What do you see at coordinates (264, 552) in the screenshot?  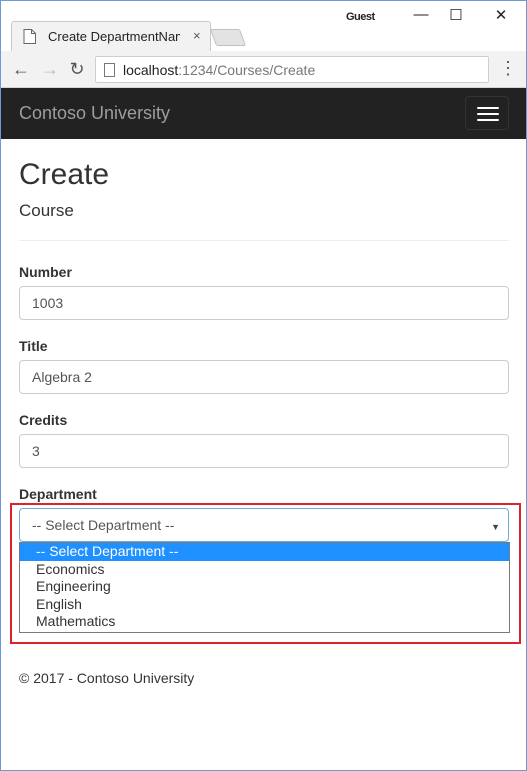 I see `department-option: -- Select Department --` at bounding box center [264, 552].